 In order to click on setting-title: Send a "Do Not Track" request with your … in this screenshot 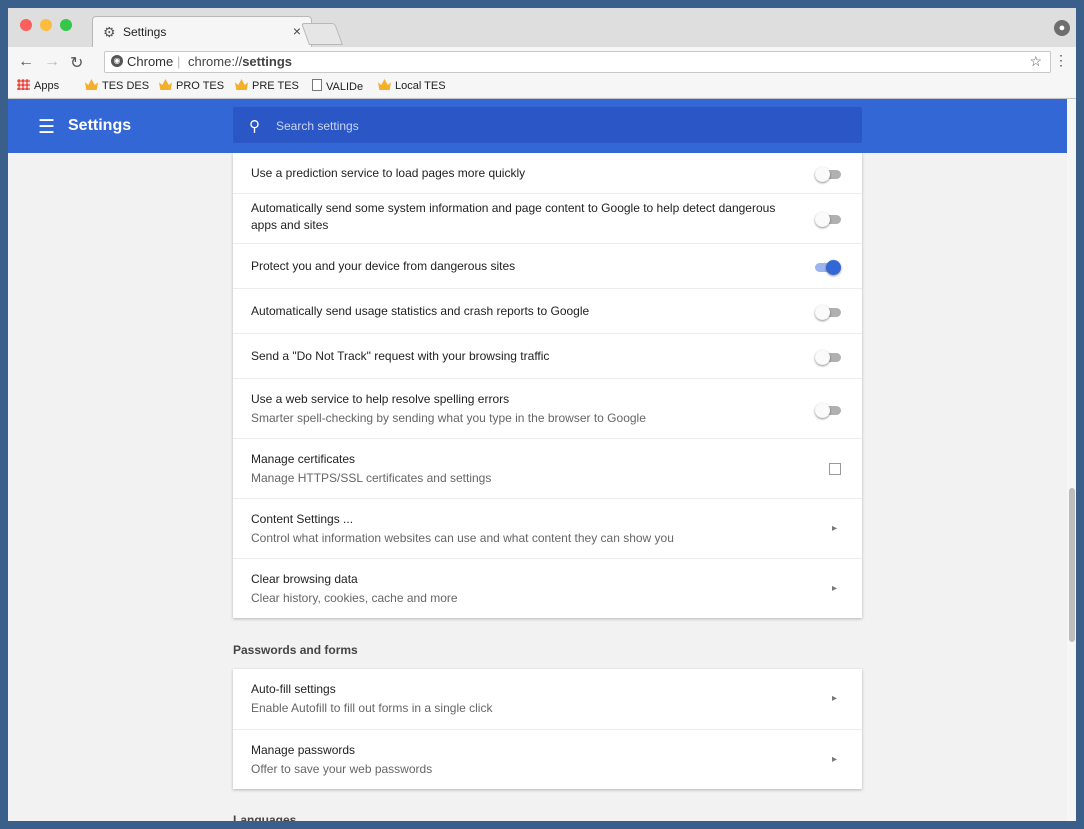, I will do `click(400, 356)`.